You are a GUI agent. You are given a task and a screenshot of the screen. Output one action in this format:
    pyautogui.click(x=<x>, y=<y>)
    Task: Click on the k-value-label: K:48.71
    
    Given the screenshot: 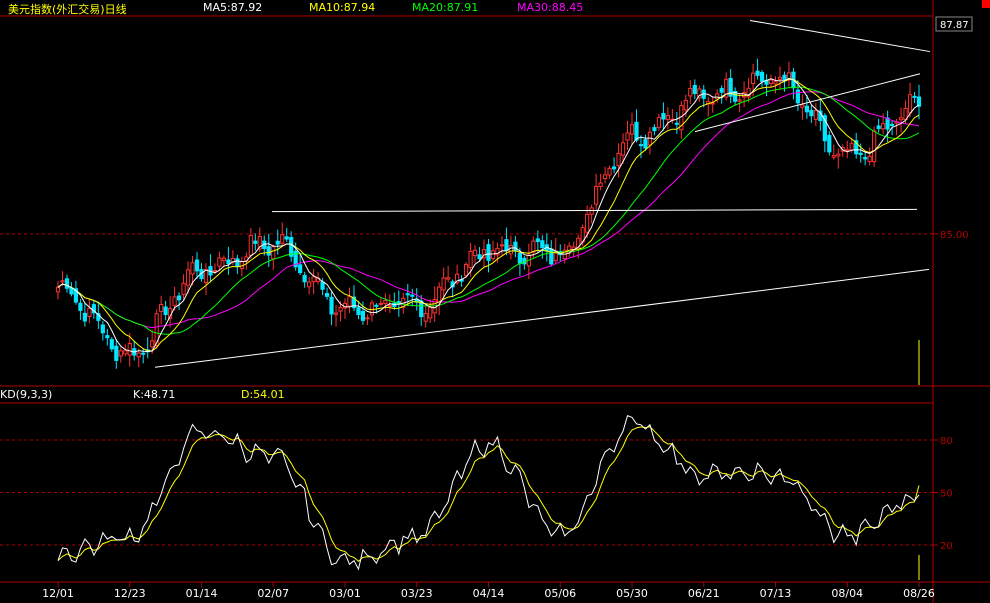 What is the action you would take?
    pyautogui.click(x=154, y=394)
    